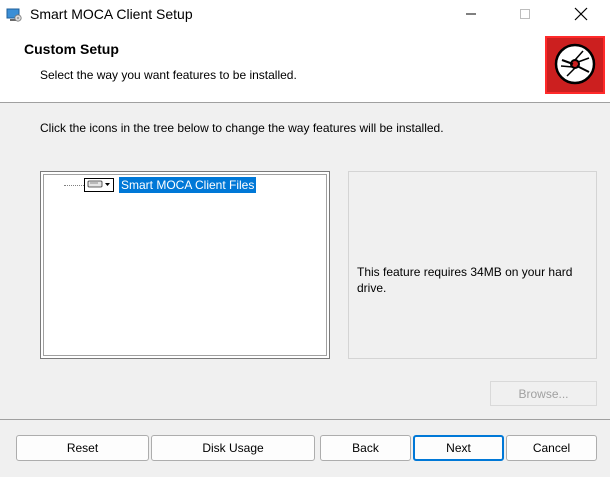 The height and width of the screenshot is (477, 610). I want to click on footer-separator, so click(305, 419).